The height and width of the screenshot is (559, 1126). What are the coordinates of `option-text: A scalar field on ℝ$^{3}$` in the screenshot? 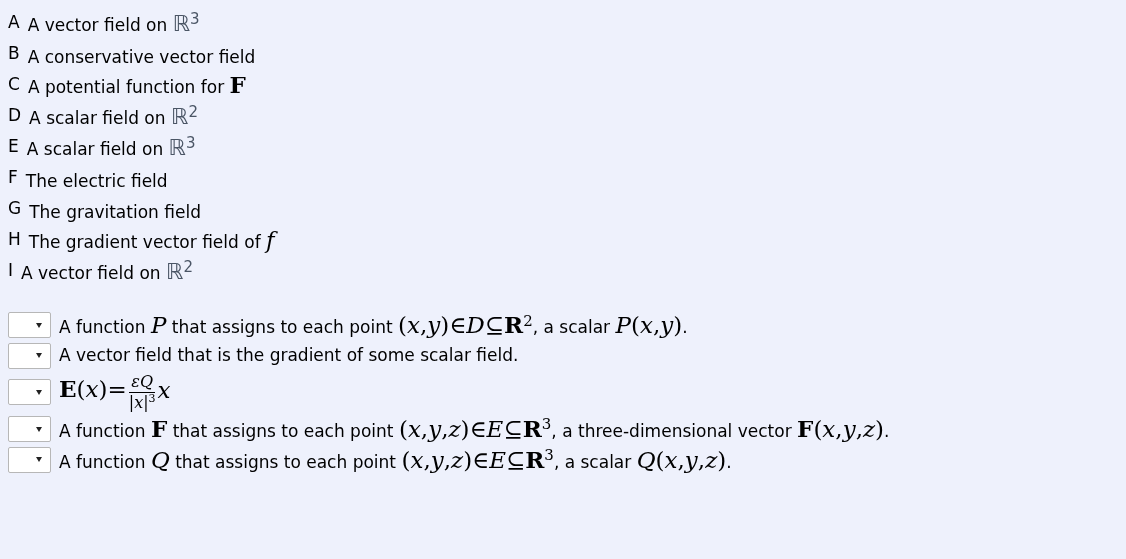 It's located at (111, 148).